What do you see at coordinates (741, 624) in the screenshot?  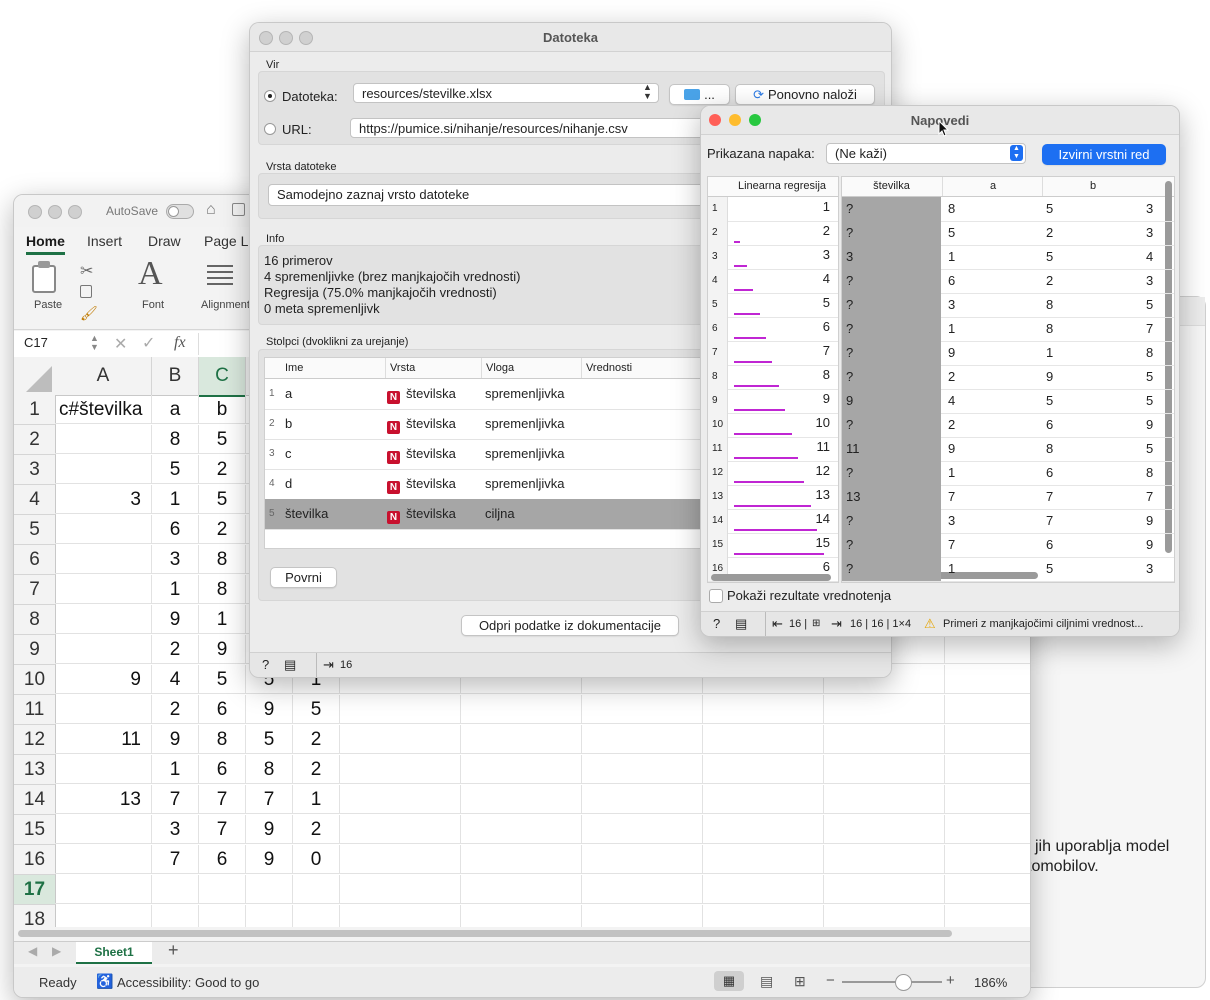 I see `report-icon: ▤` at bounding box center [741, 624].